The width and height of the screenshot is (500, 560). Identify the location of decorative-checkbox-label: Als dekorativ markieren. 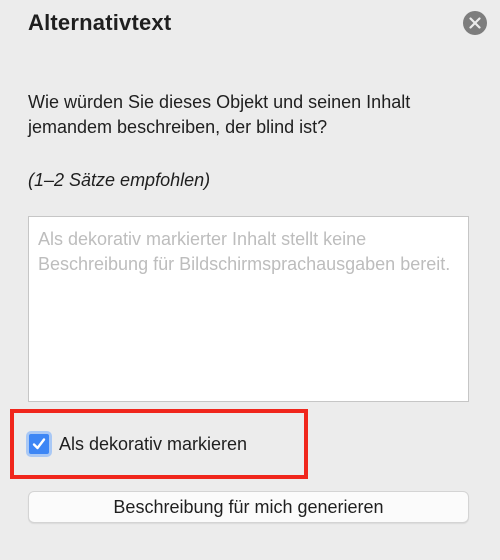
(153, 443).